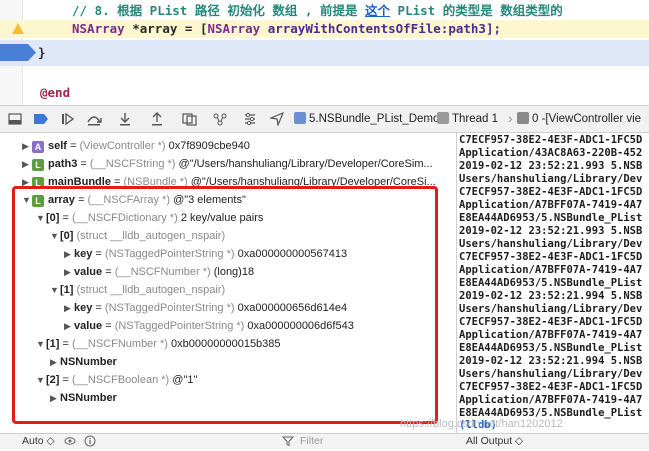 The height and width of the screenshot is (451, 649). I want to click on info-icon, so click(90, 441).